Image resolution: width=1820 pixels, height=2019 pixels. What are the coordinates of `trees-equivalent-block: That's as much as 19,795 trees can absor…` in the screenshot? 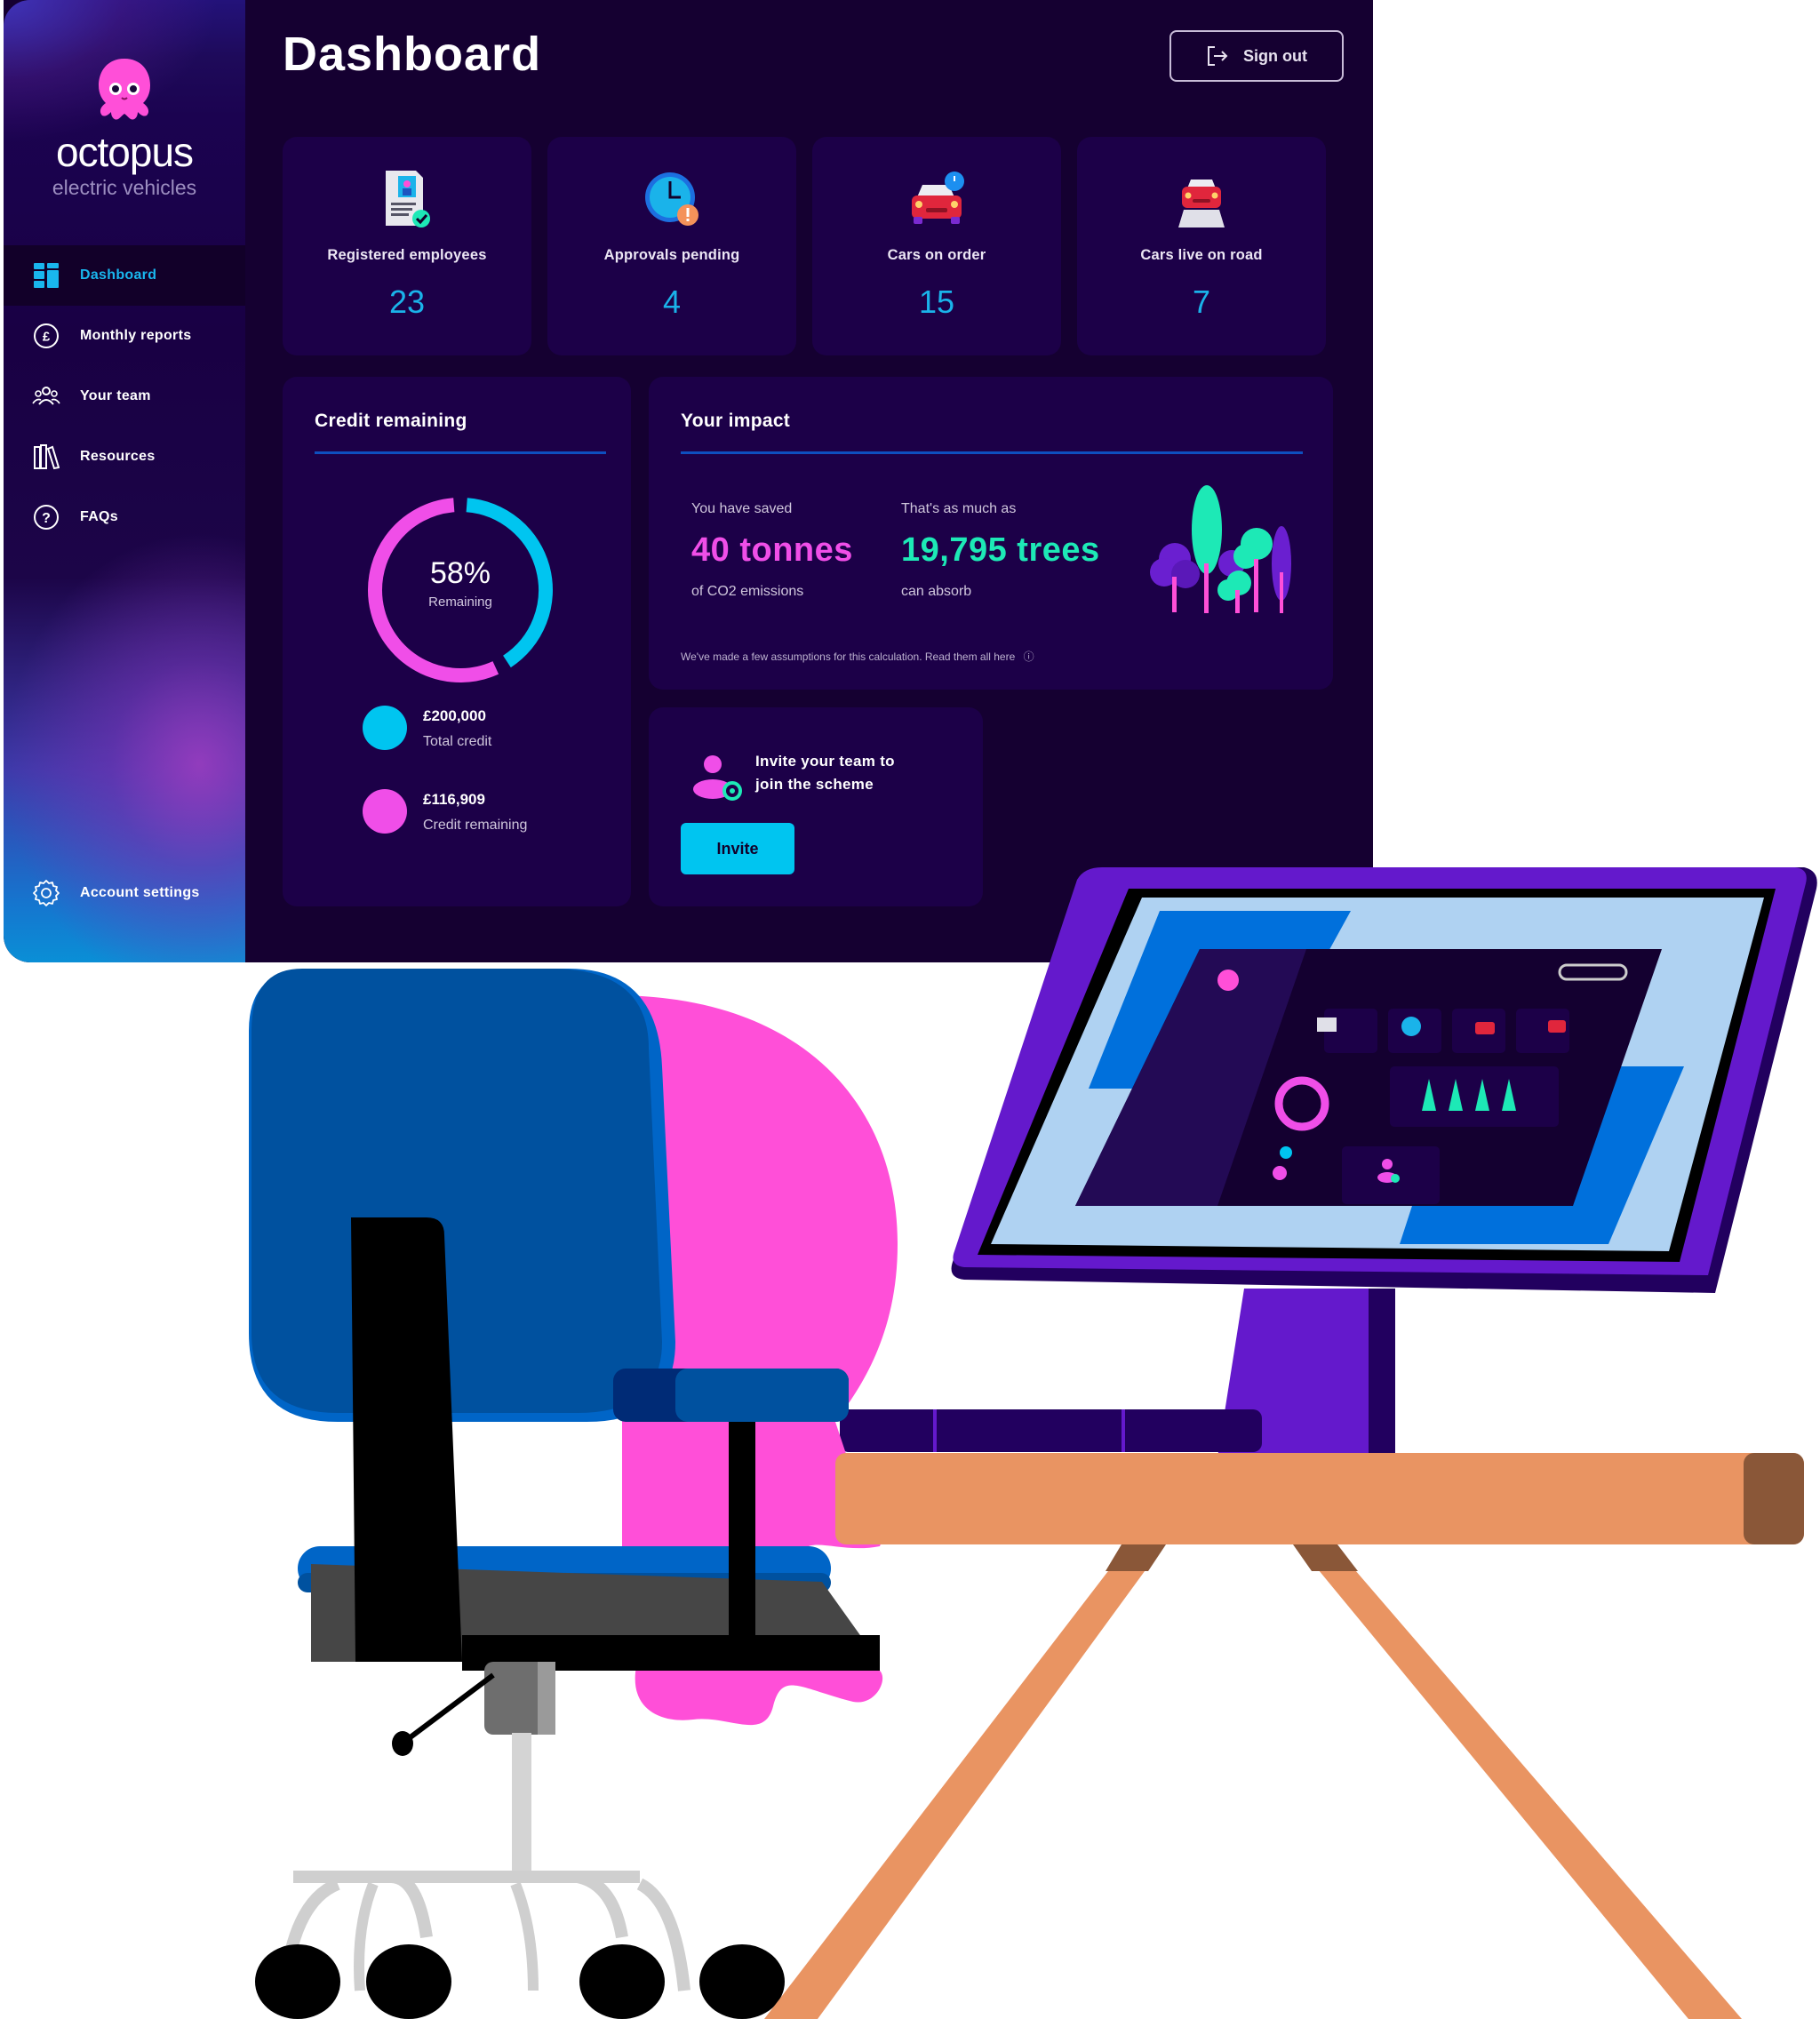 It's located at (1001, 550).